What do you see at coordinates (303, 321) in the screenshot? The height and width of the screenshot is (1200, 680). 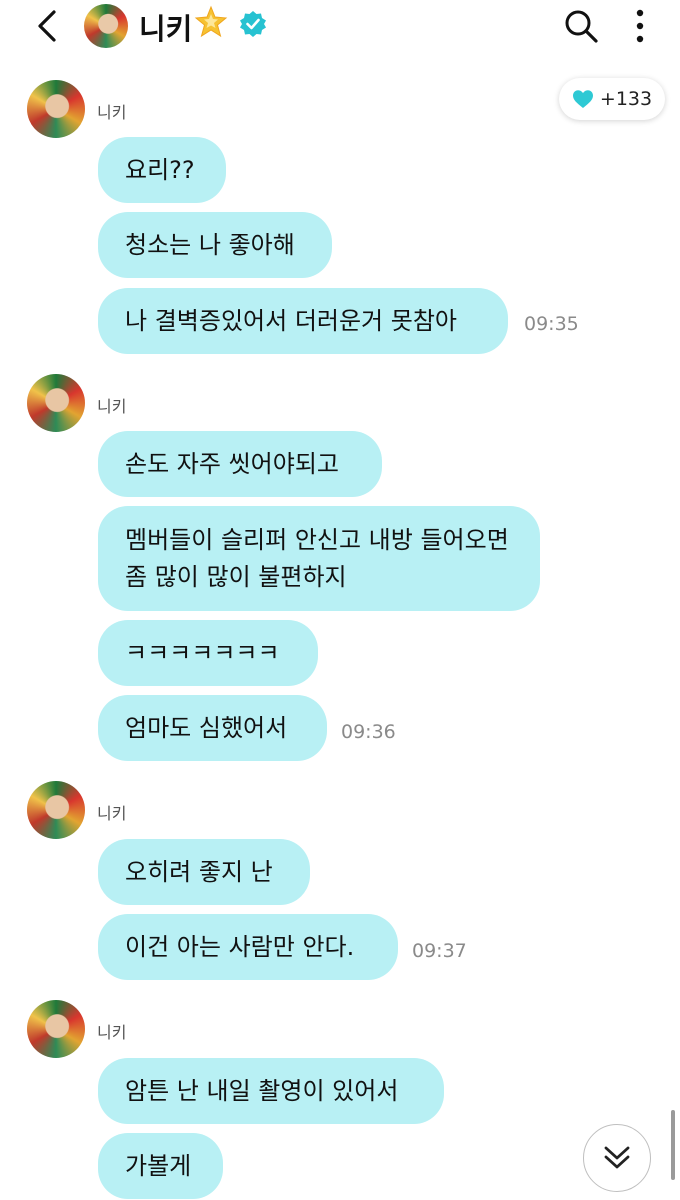 I see `message-bubble: 나 결벽증있어서 더러운거 못참아` at bounding box center [303, 321].